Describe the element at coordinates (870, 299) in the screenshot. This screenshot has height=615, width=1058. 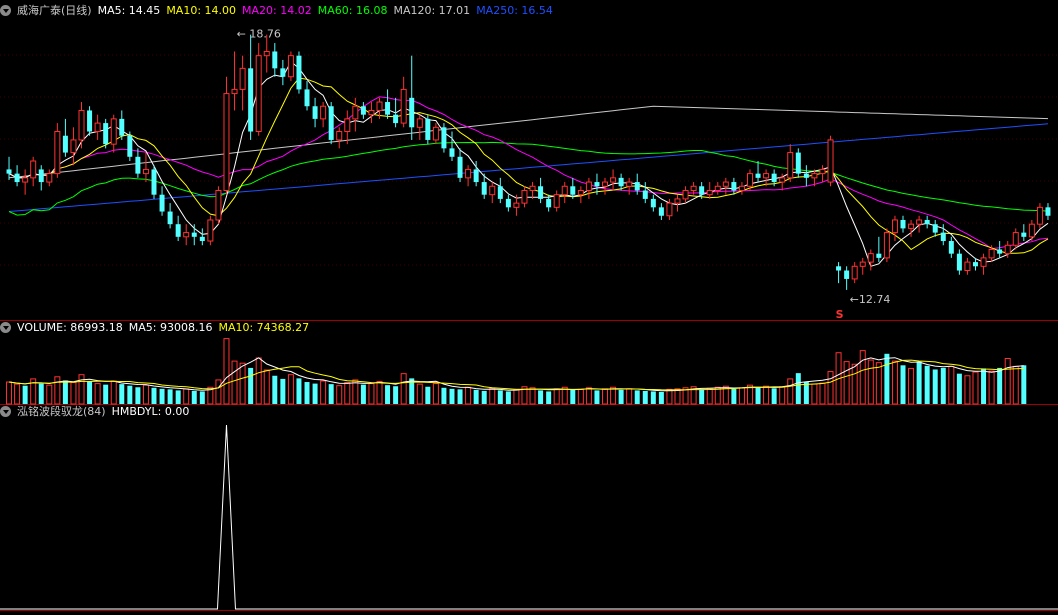
I see `low-price-label: ←12.74` at that location.